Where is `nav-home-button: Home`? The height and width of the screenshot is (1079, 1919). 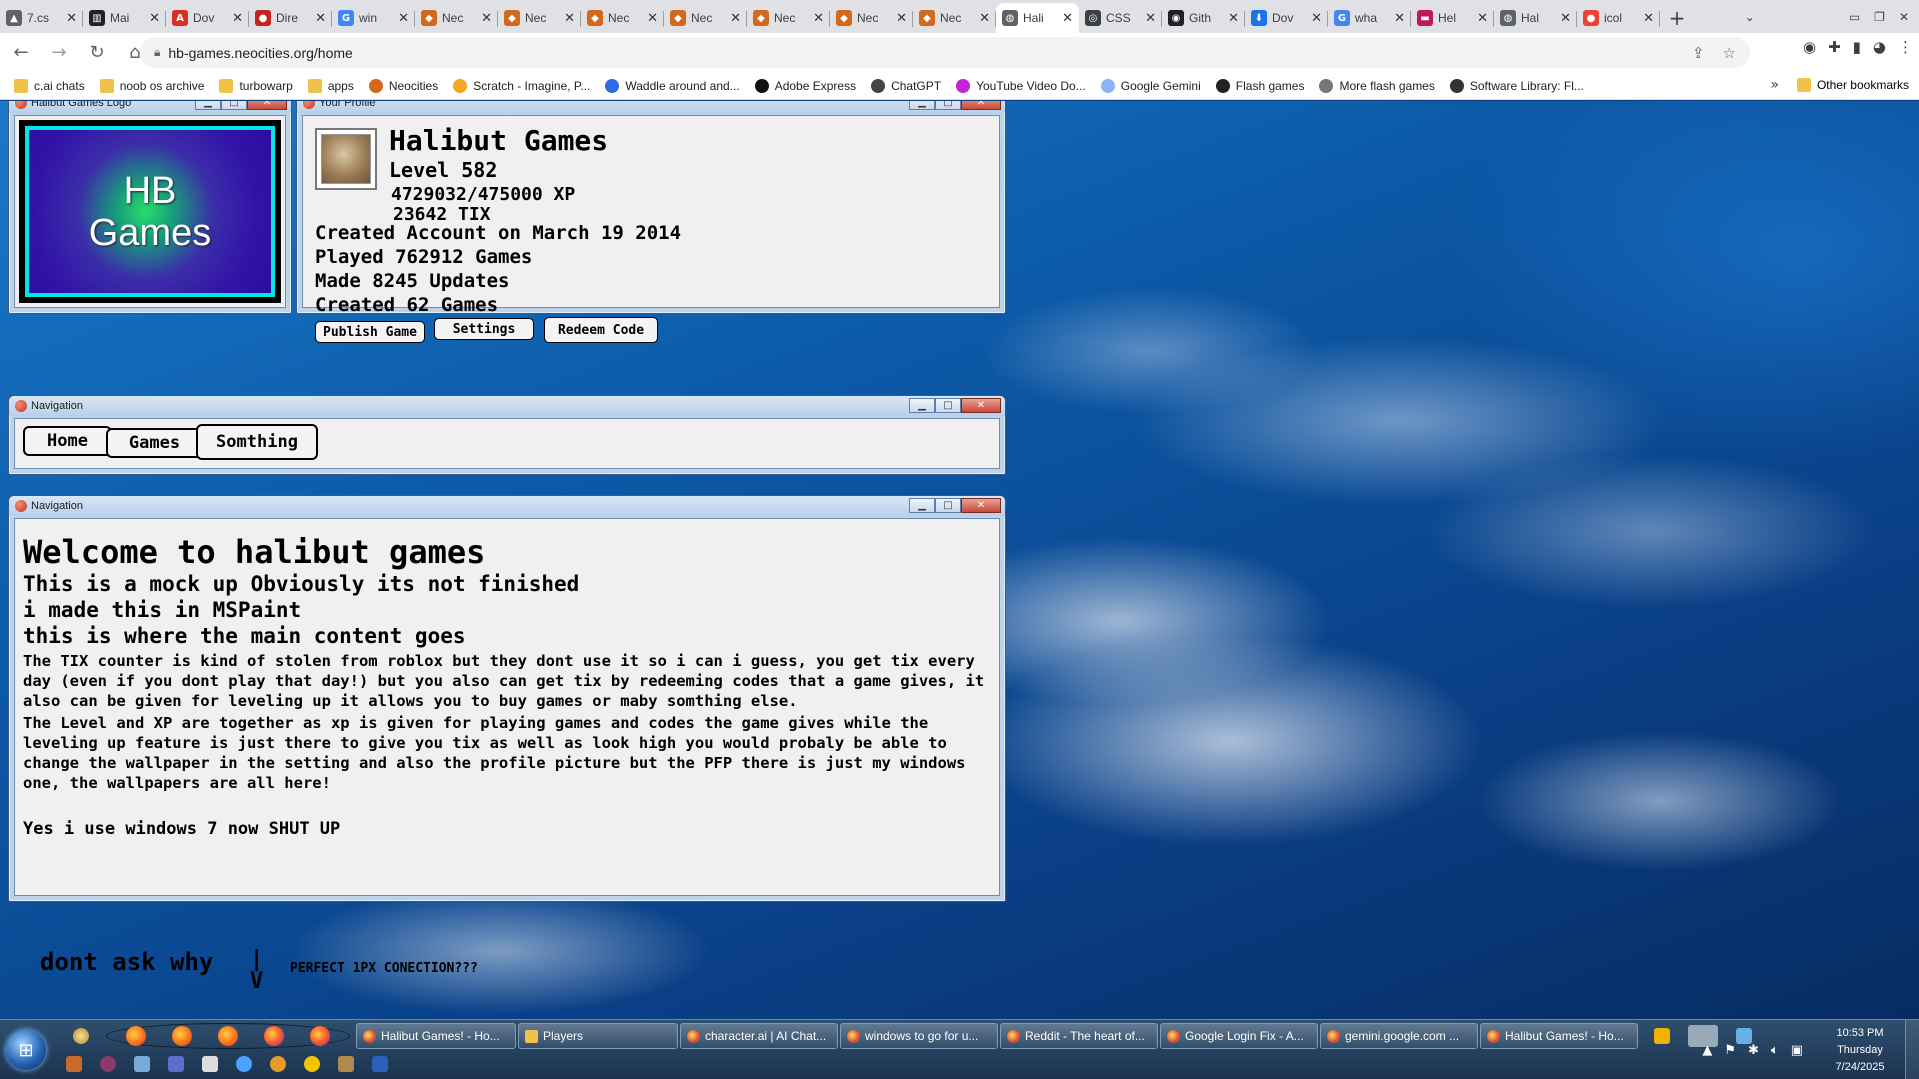 nav-home-button: Home is located at coordinates (67, 441).